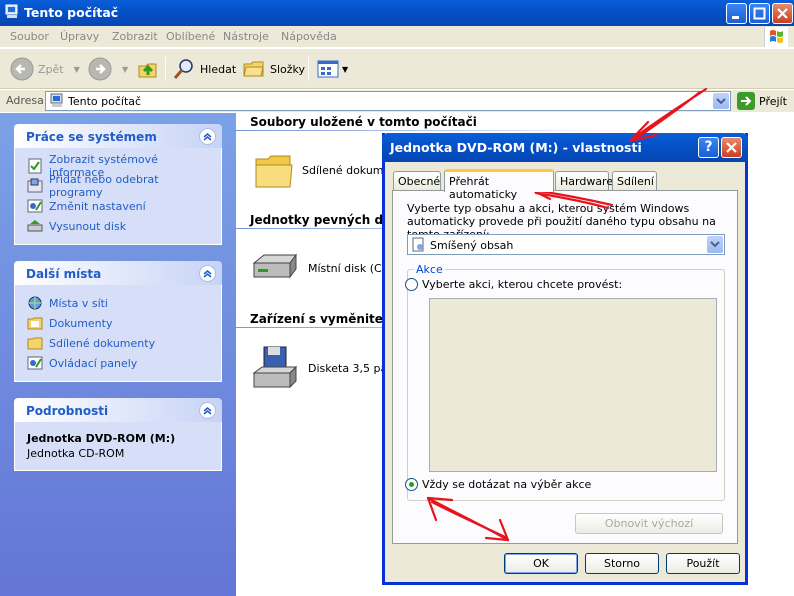 This screenshot has width=794, height=596. Describe the element at coordinates (397, 69) in the screenshot. I see `toolbar: Zpět ▼ ▼ Hledat Složky ▼` at that location.